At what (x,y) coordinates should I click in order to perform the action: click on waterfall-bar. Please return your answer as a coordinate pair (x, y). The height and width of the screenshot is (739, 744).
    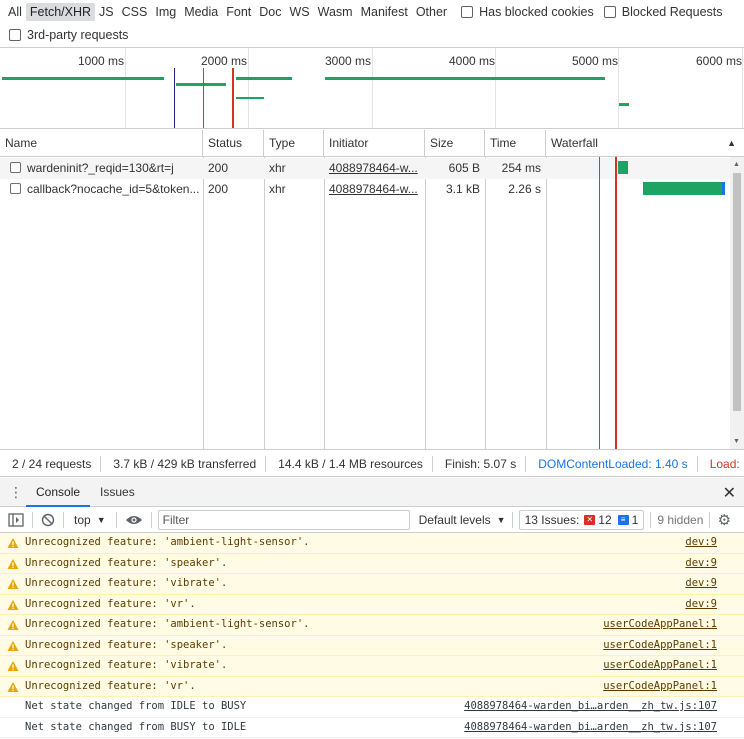
    Looking at the image, I should click on (623, 167).